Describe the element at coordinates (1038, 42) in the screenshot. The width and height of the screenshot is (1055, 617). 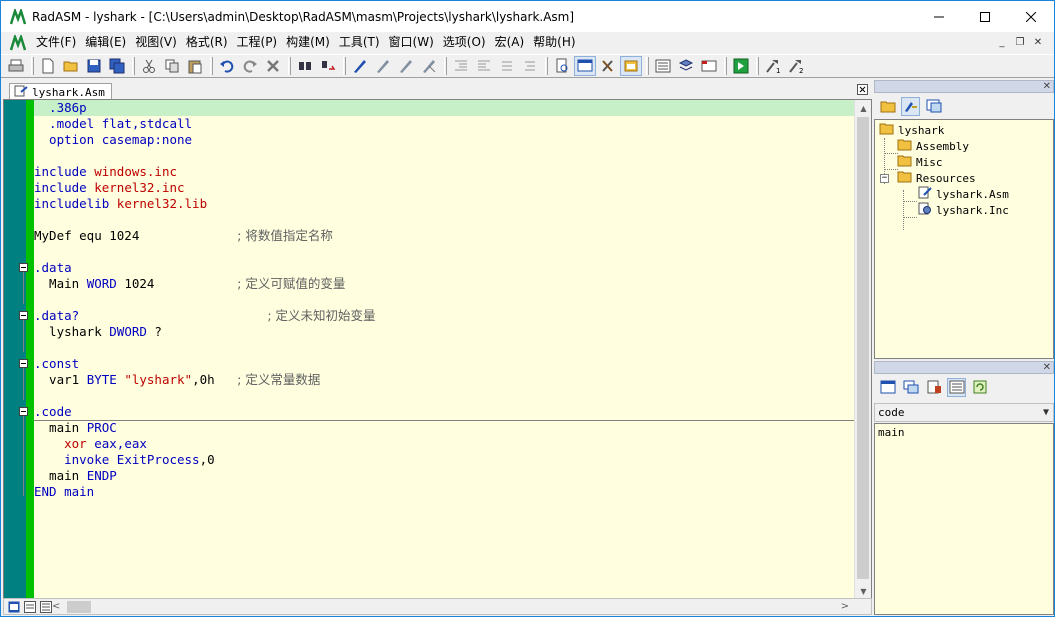
I see `mdi-close-button: ✕` at that location.